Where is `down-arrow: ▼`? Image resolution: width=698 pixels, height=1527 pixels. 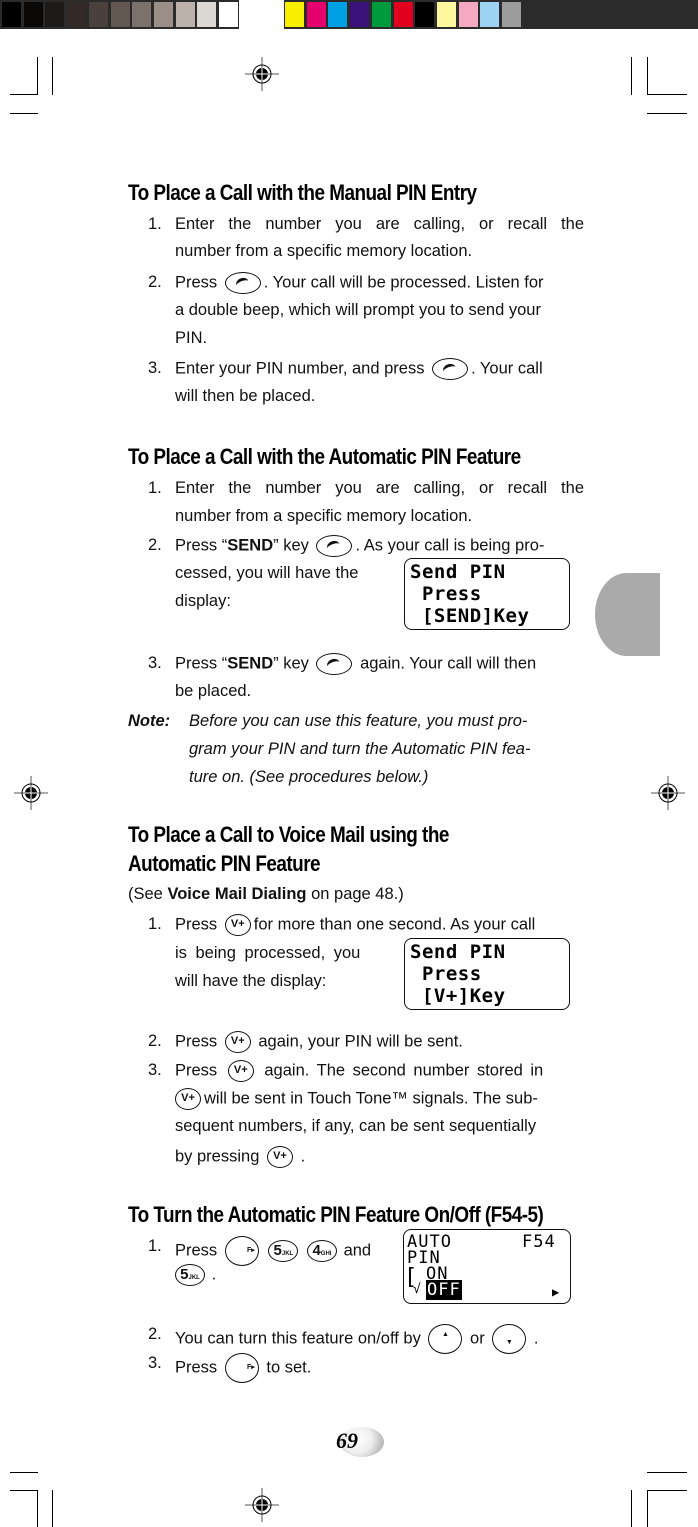 down-arrow: ▼ is located at coordinates (509, 1342).